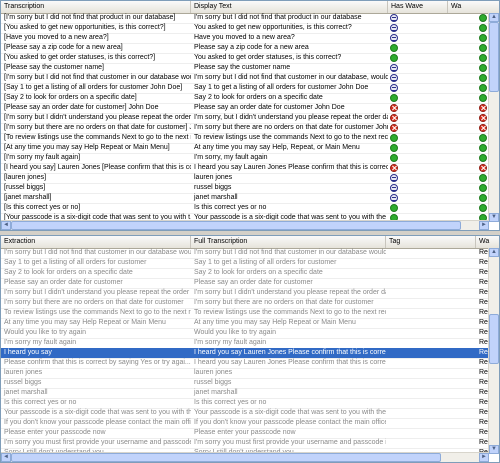  Describe the element at coordinates (96, 283) in the screenshot. I see `extraction-cell: Please say an order date for customer` at that location.